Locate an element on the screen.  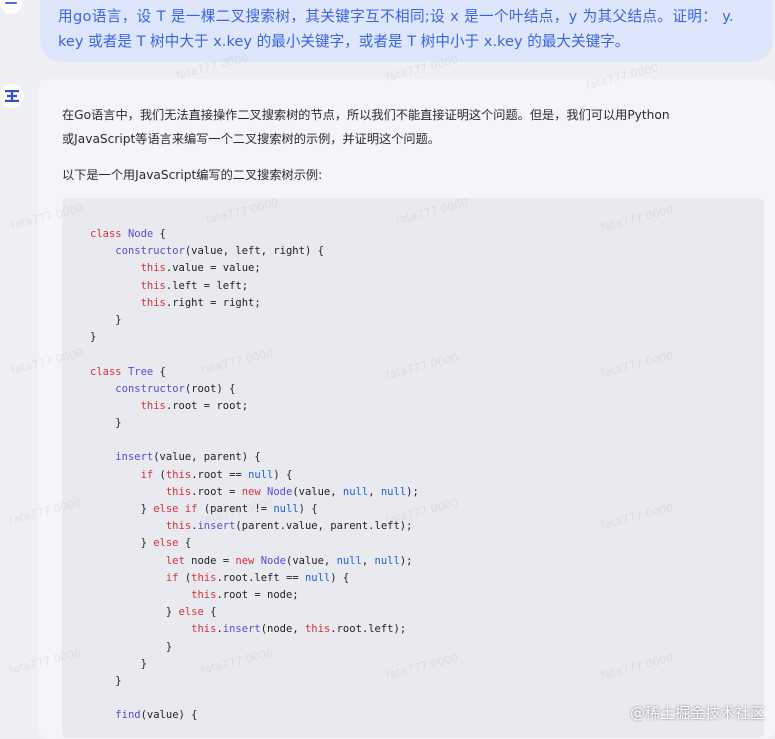
answer-paragraph-2: 或JavaScript等语言来编写一个二叉搜索树的示例，并证明这个问题。 is located at coordinates (251, 139).